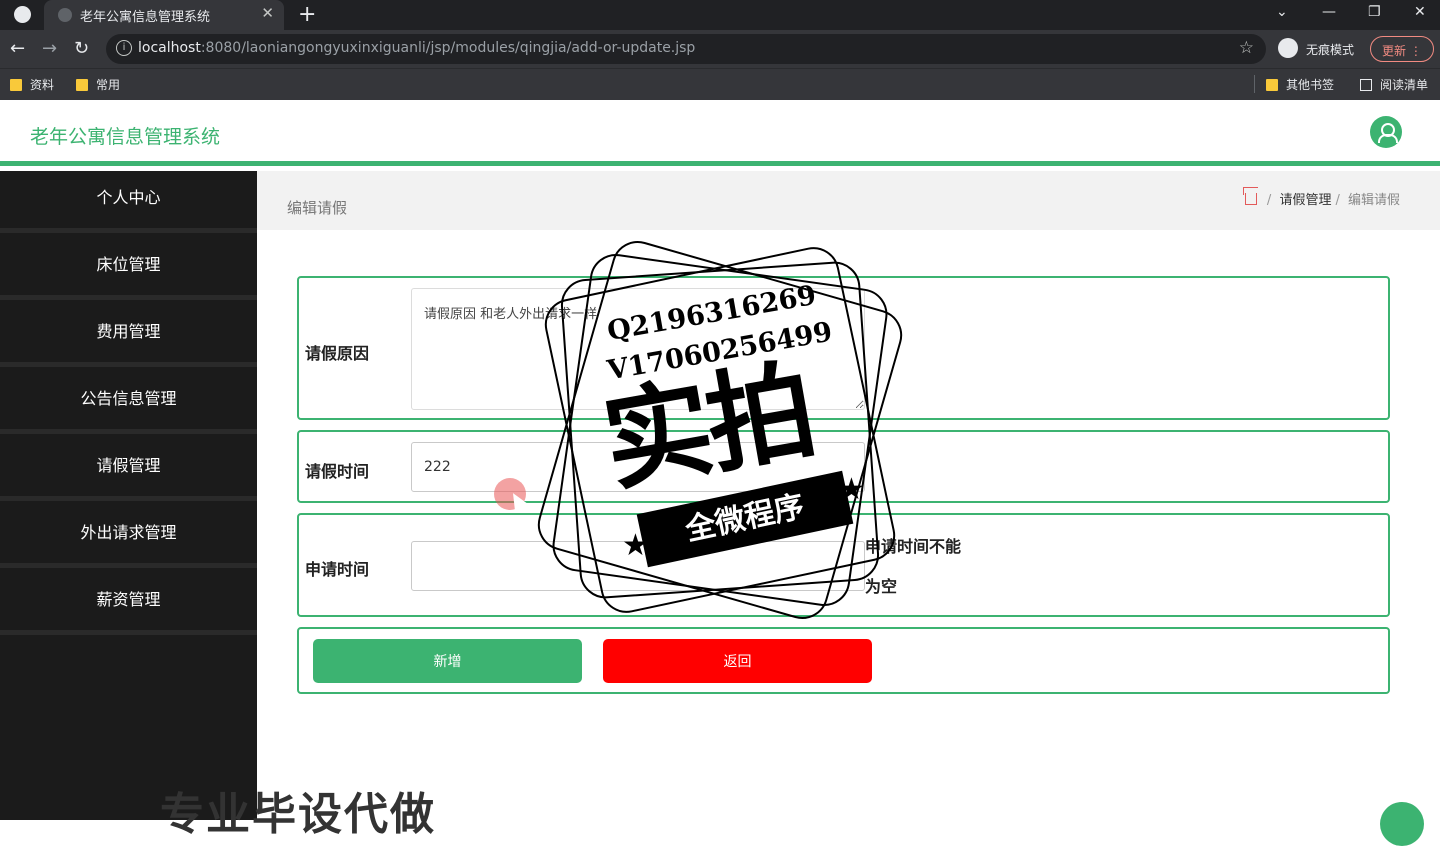 This screenshot has height=846, width=1440. I want to click on sidebar-item-notice-management: 公告信息管理, so click(128, 403).